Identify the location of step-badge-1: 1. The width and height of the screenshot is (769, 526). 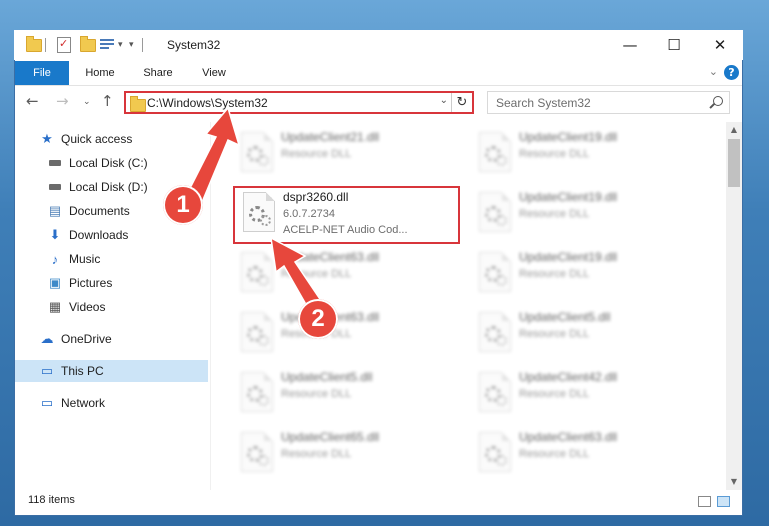
(183, 205).